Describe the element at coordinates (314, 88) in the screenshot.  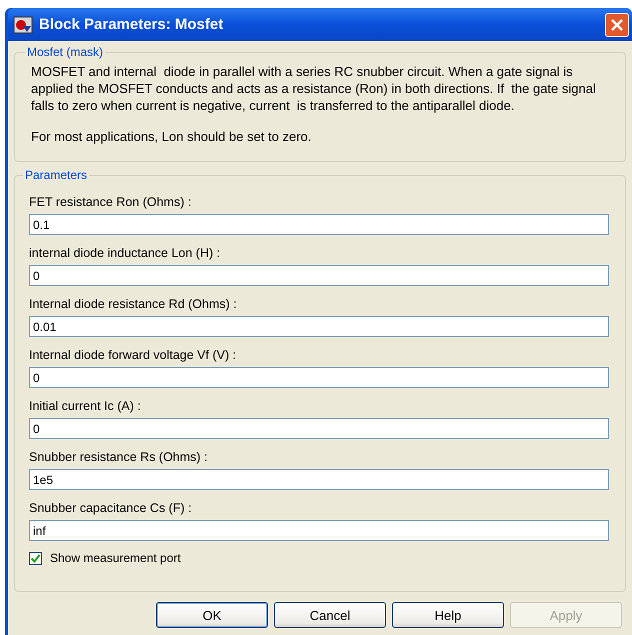
I see `description-text: MOSFET and internal diode in parallel with a series RC snubber circuit. When a gate signal is applied the MOSFET conducts and acts as a resistance (Ron) in both directions. If the gate signal falls to zero when current is negative, current is transferred to the antiparallel diode.` at that location.